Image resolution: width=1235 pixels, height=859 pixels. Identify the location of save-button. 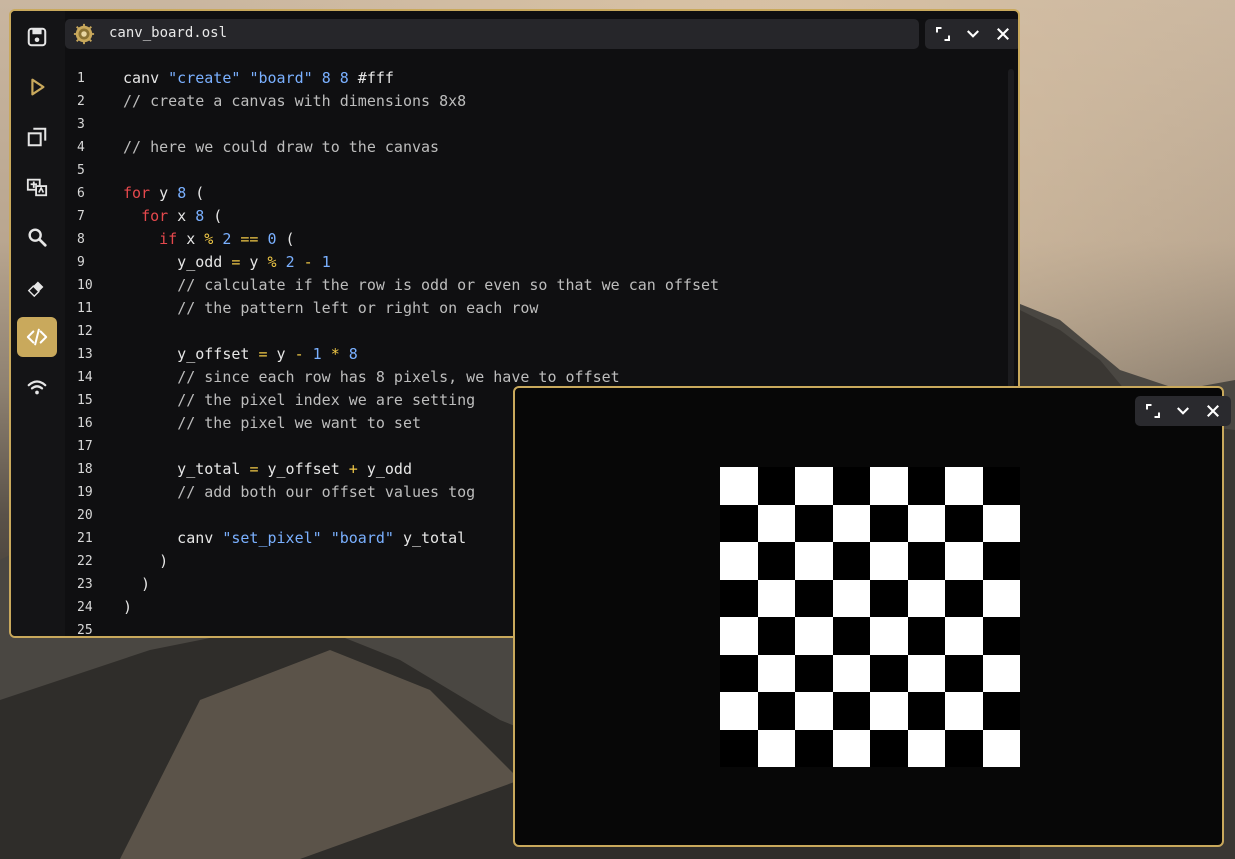
(37, 37).